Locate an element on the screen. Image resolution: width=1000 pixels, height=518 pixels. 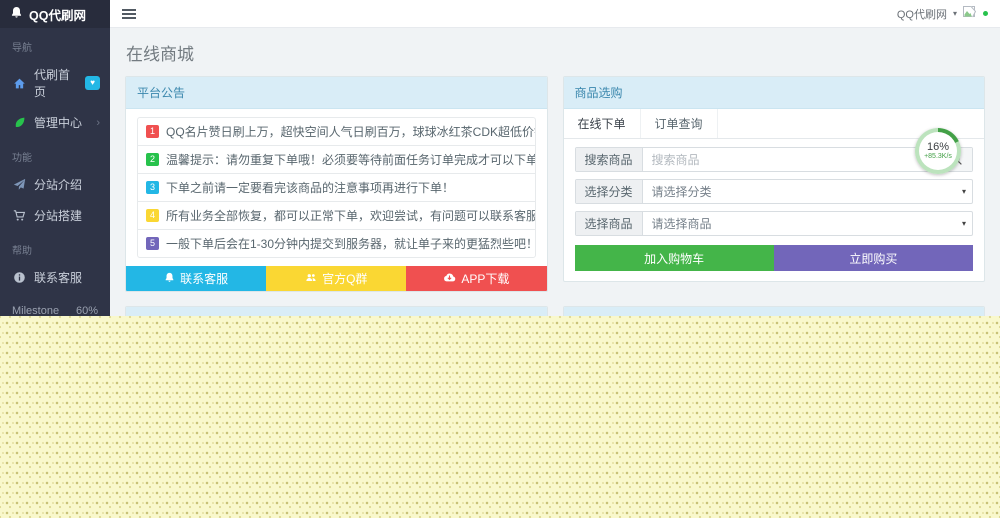
sidebar-item-contact-support: 联系客服 is located at coordinates (55, 277).